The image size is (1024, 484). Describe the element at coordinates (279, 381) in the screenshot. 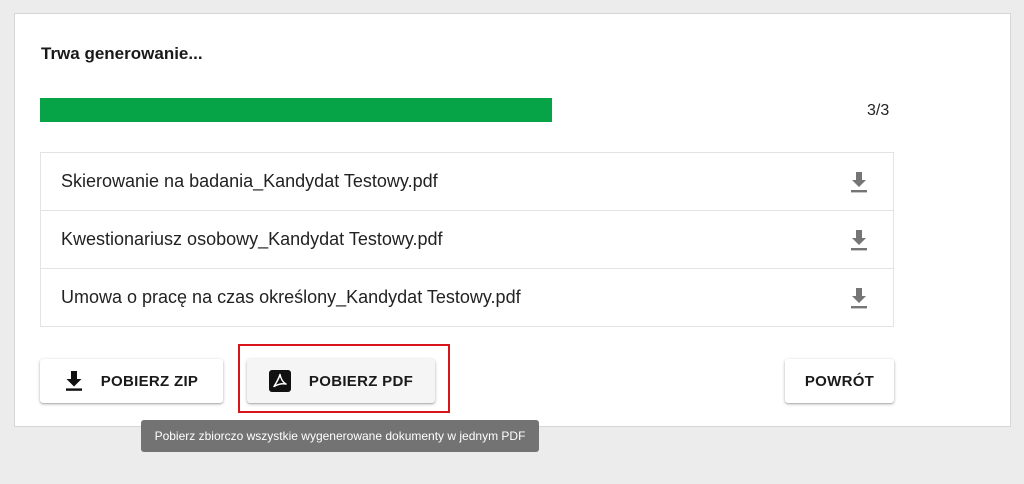

I see `pdf-icon` at that location.